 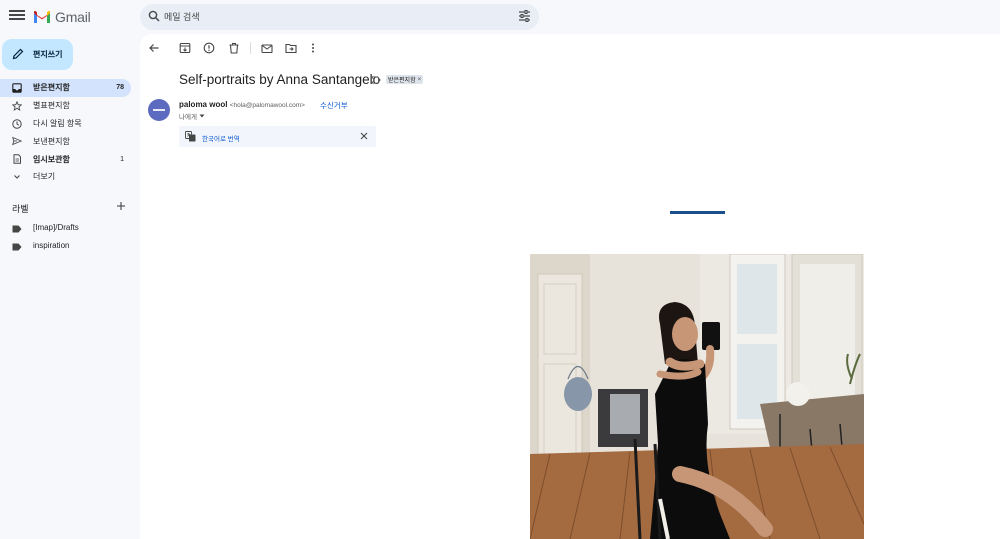 I want to click on search-icon, so click(x=154, y=16).